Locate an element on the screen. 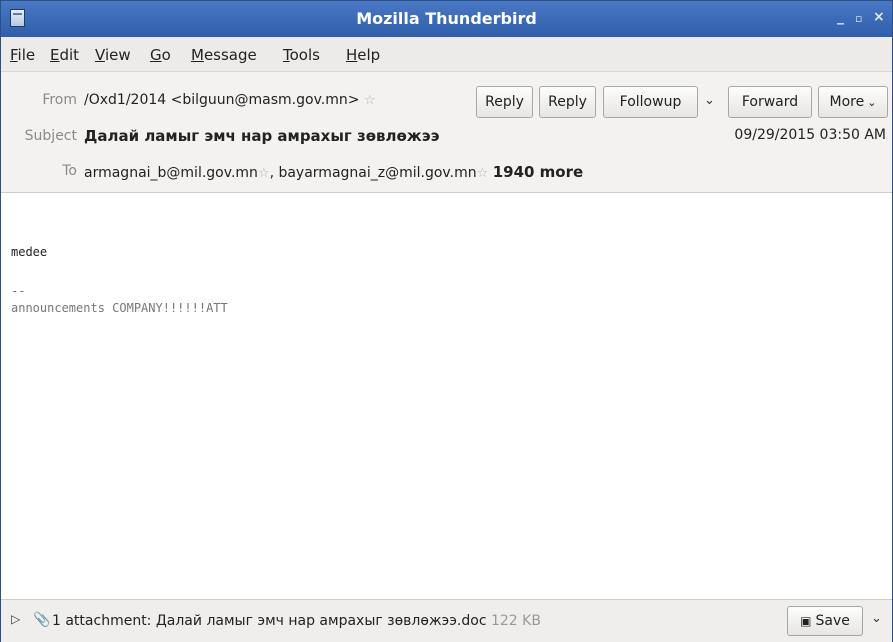 This screenshot has height=642, width=893. title-bar: Mozilla Thunderbird _ ▫ × is located at coordinates (446, 19).